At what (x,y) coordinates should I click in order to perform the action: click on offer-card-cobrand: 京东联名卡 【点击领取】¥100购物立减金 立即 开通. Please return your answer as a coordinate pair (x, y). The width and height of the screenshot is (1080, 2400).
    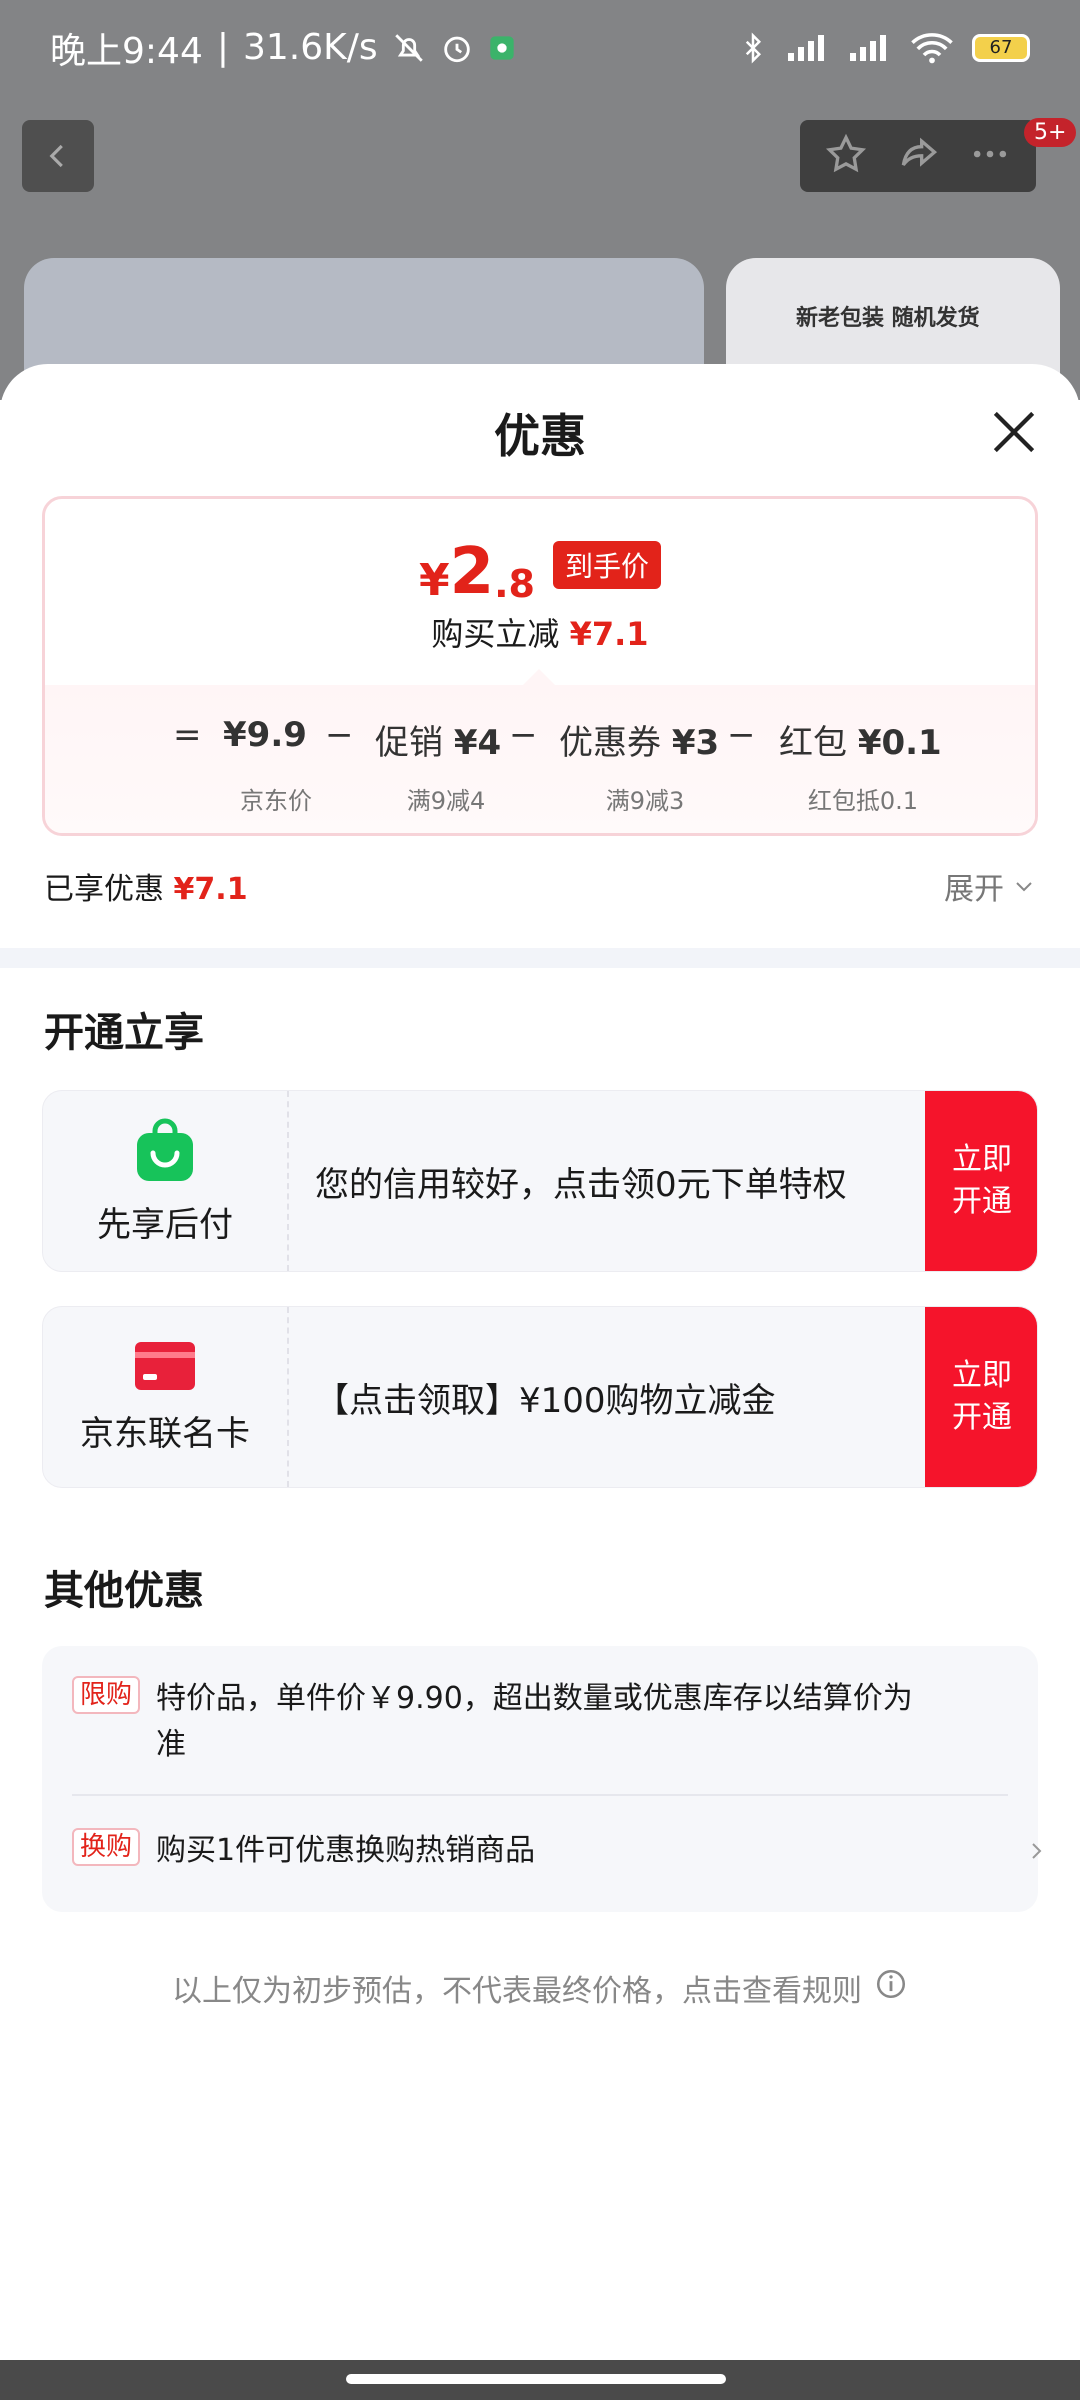
    Looking at the image, I should click on (540, 1397).